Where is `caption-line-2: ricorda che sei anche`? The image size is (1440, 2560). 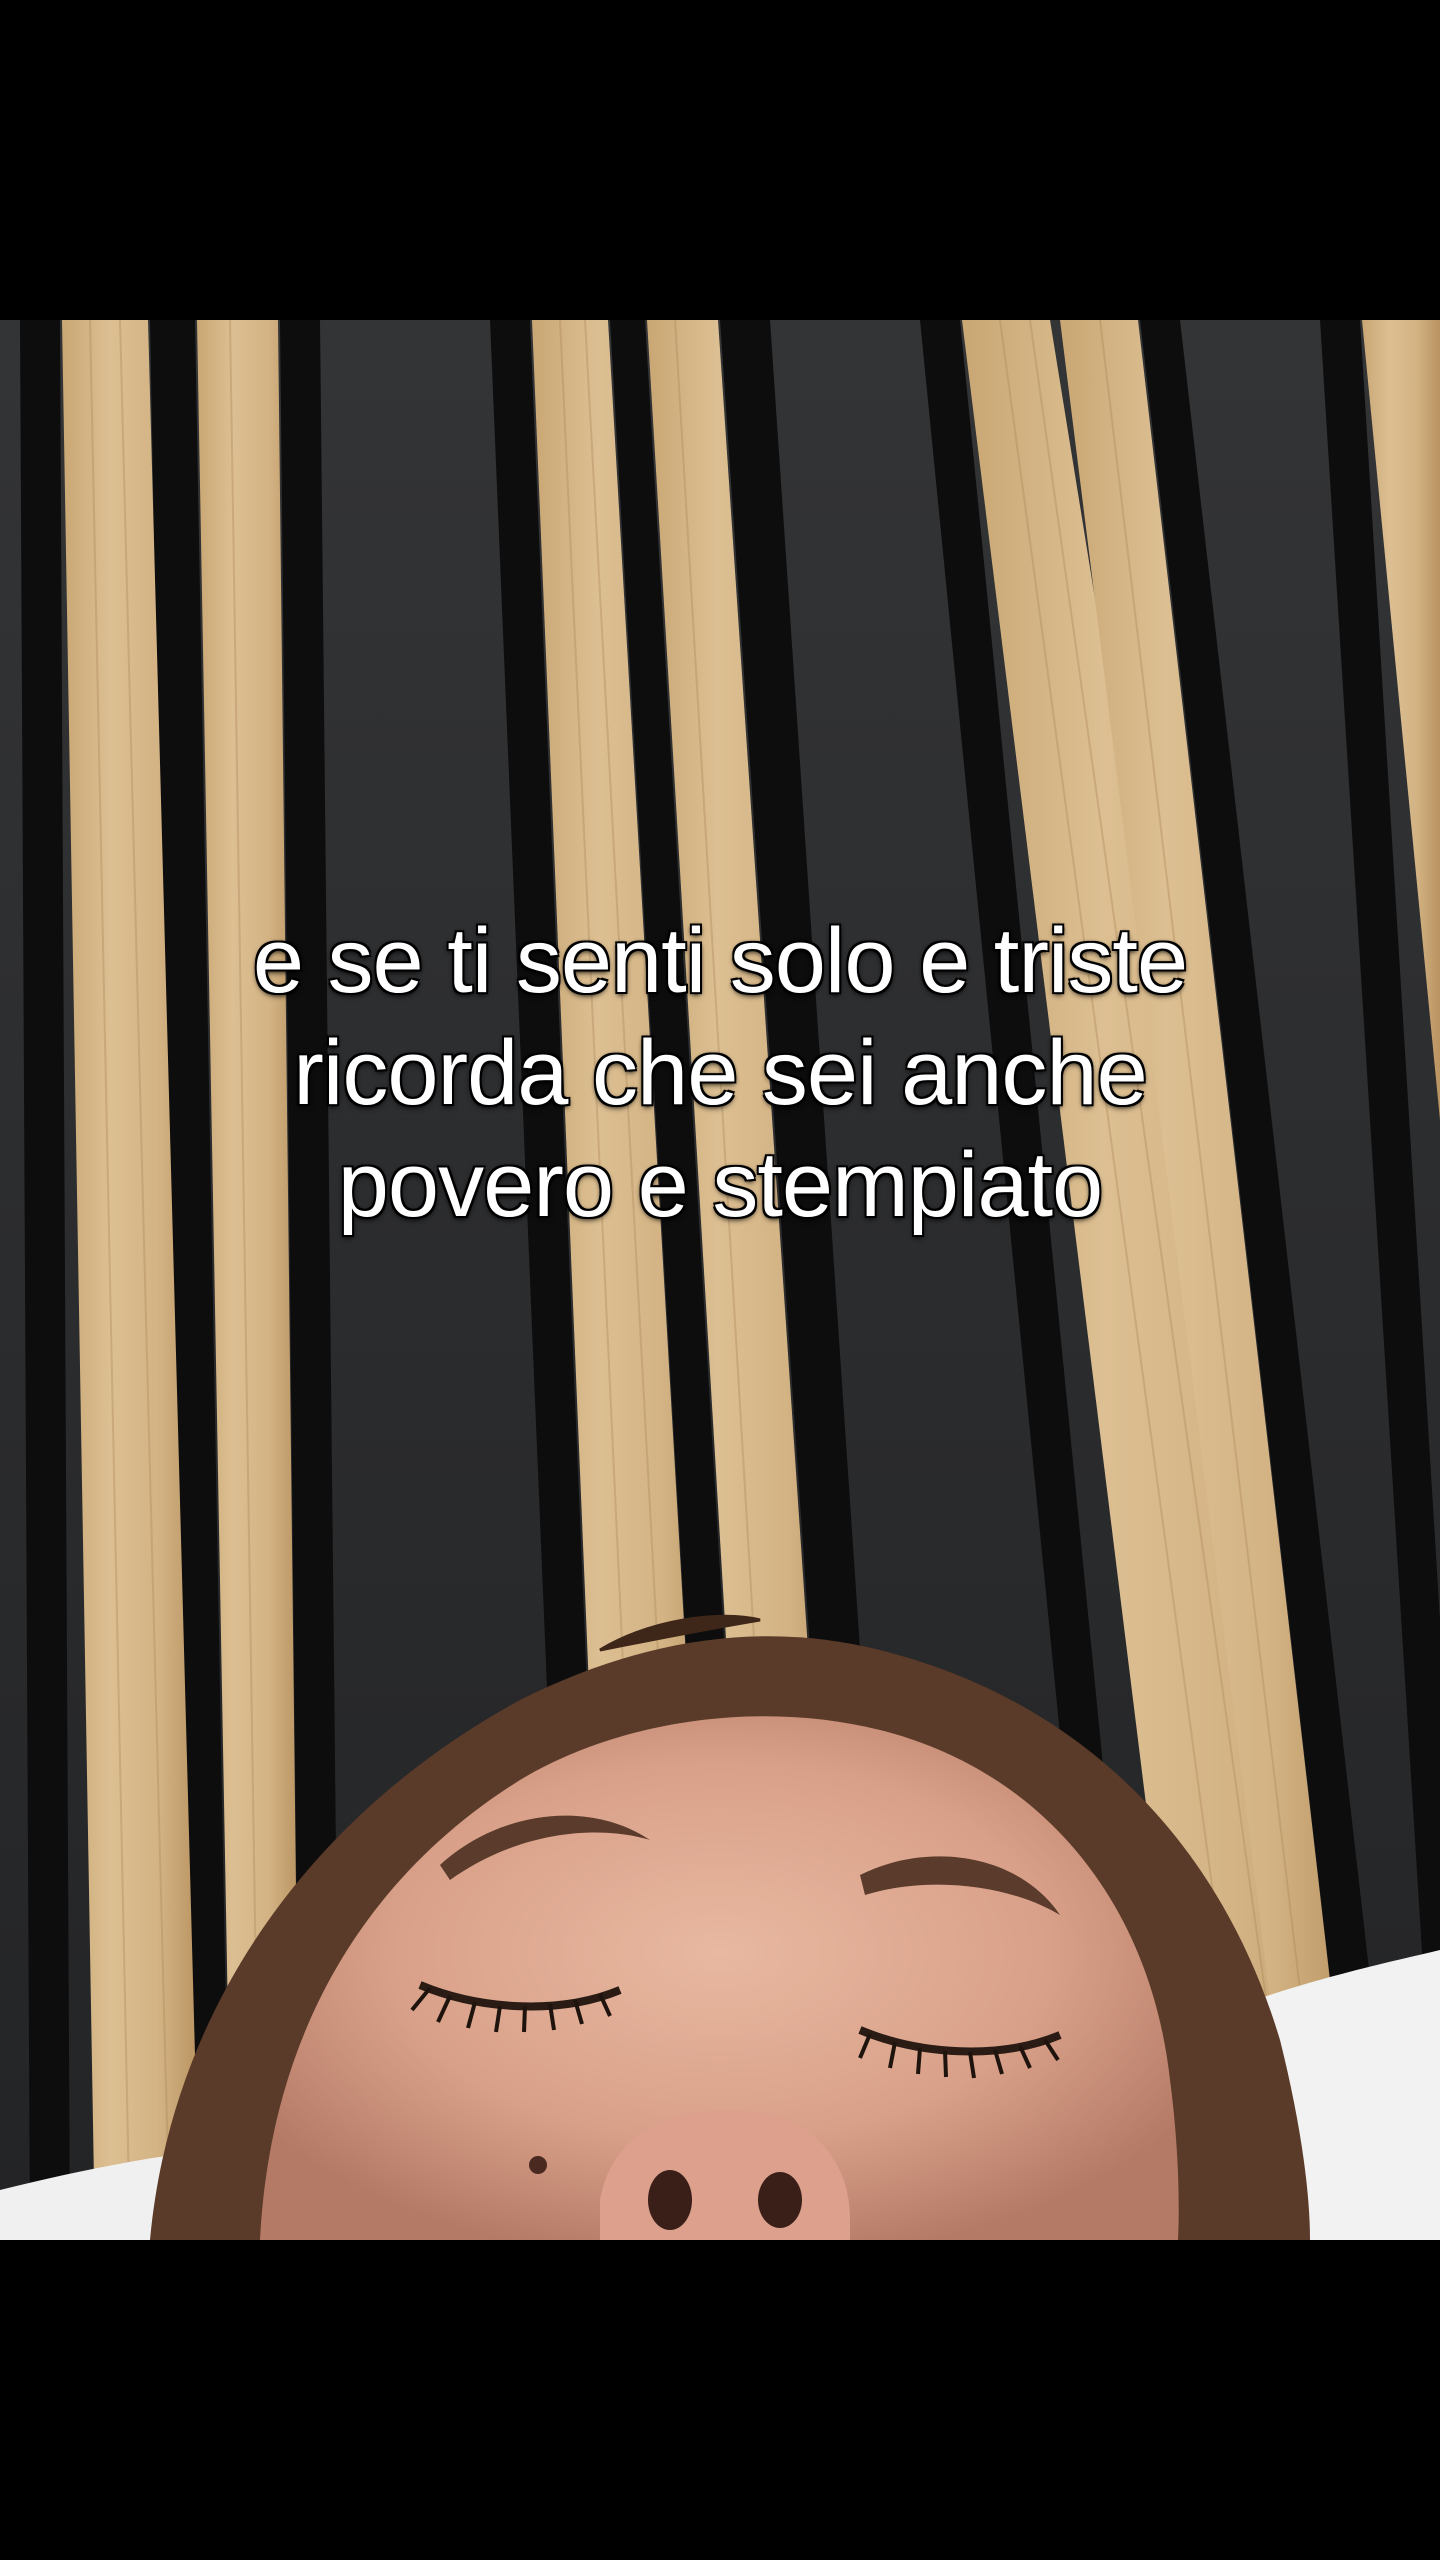 caption-line-2: ricorda che sei anche is located at coordinates (720, 1073).